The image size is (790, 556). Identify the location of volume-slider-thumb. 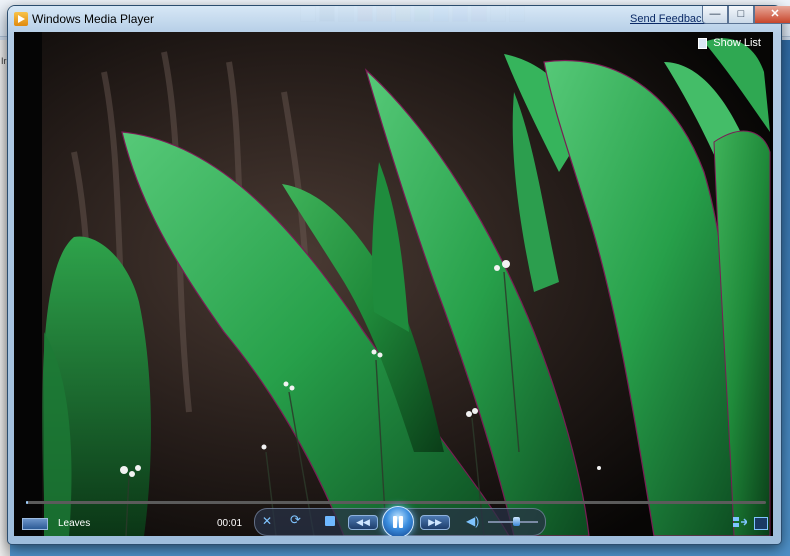
(516, 521).